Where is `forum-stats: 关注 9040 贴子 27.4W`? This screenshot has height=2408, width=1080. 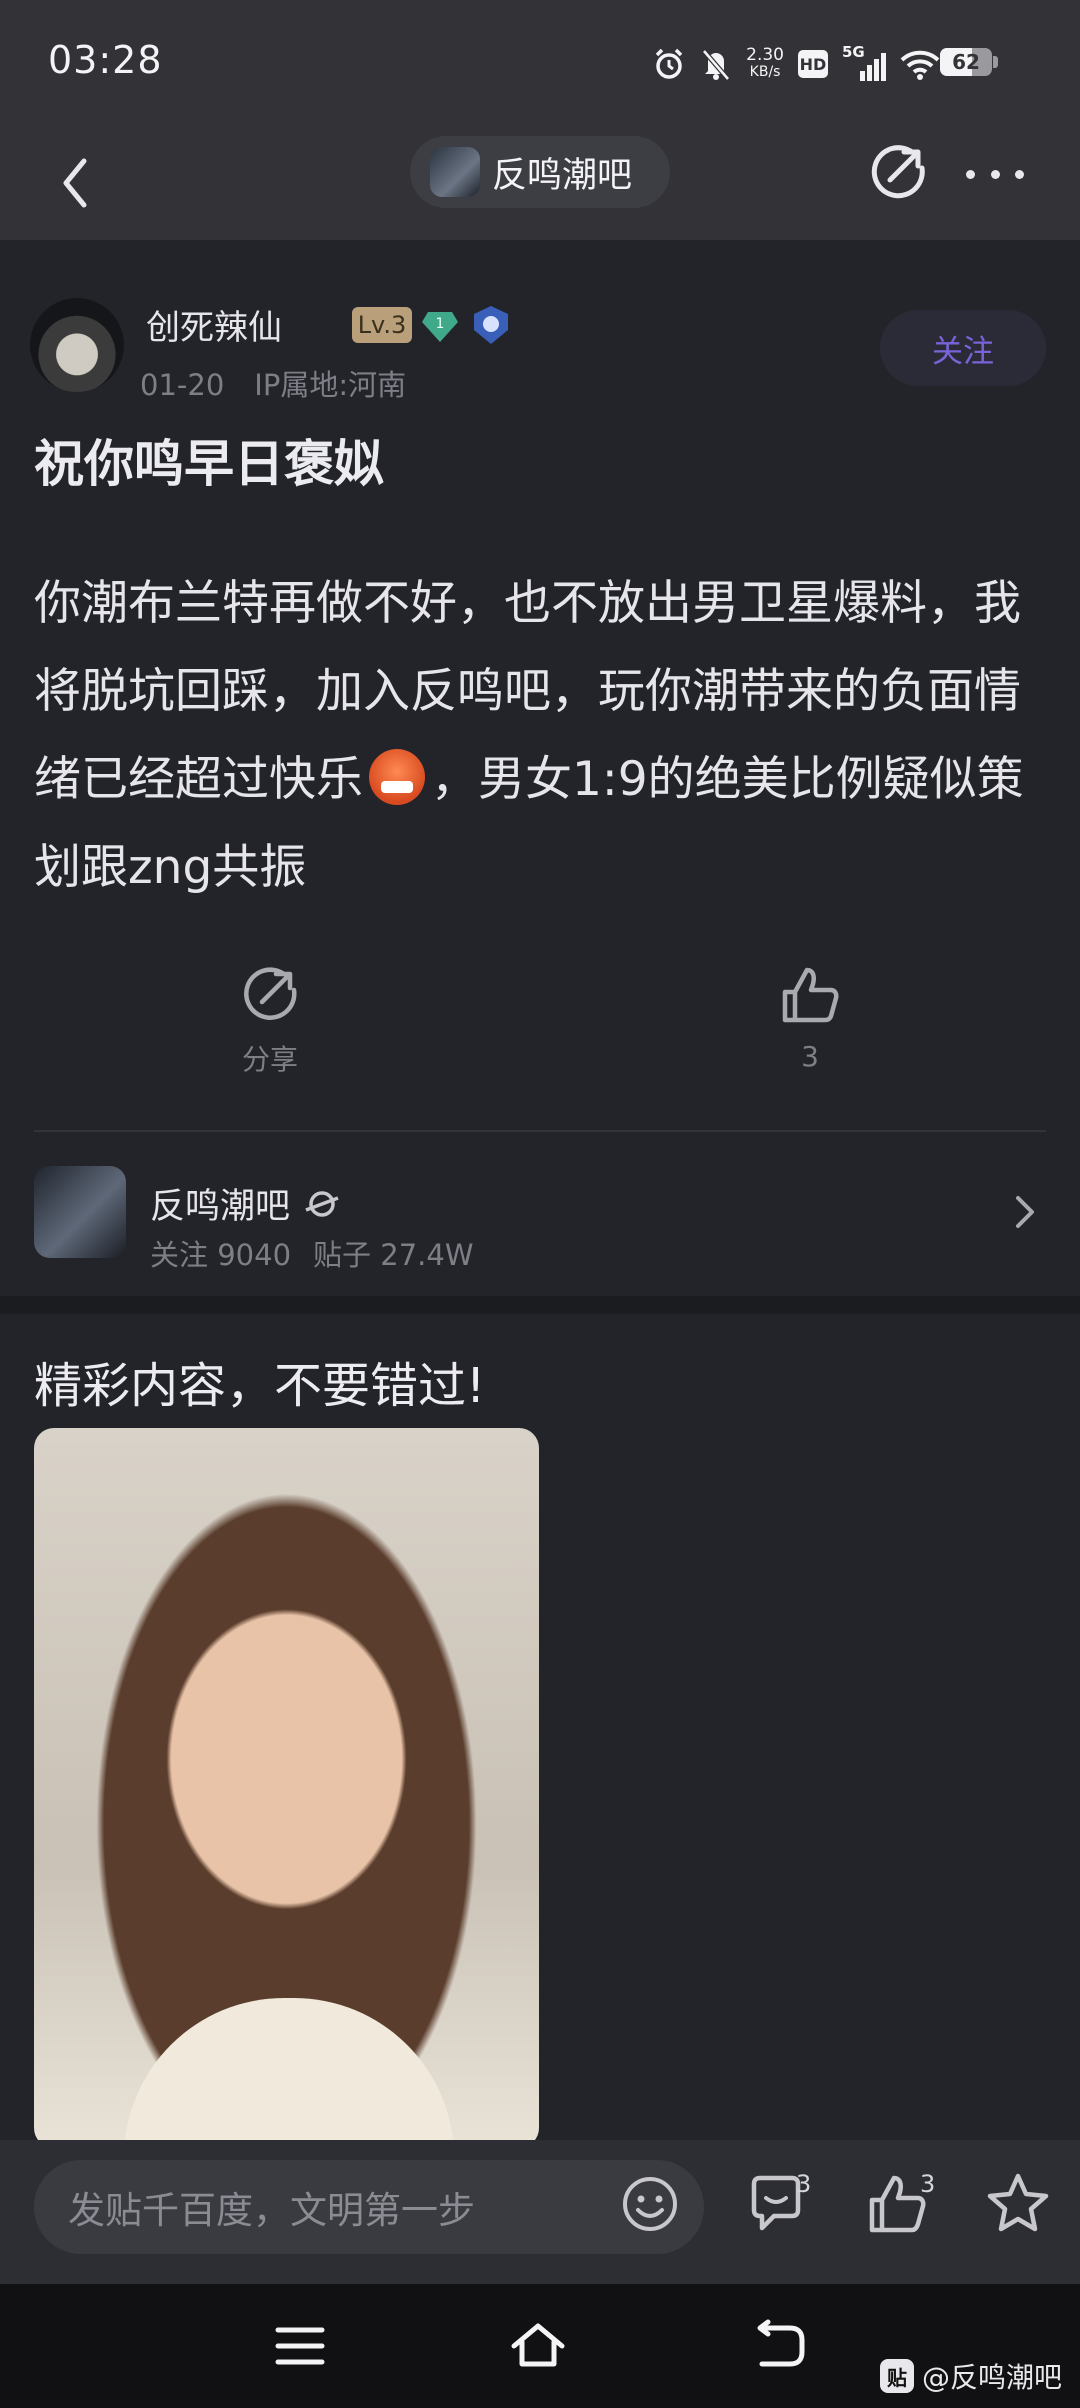 forum-stats: 关注 9040 贴子 27.4W is located at coordinates (312, 1253).